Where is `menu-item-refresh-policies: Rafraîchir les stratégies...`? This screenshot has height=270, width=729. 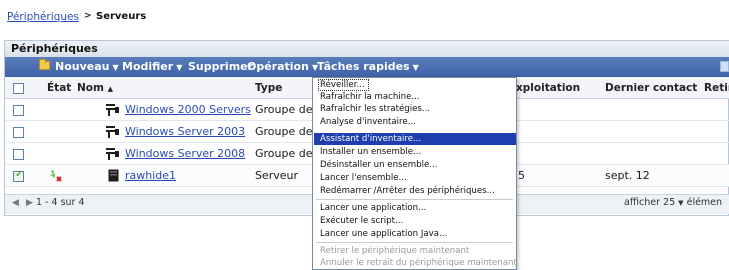 menu-item-refresh-policies: Rafraîchir les stratégies... is located at coordinates (375, 109).